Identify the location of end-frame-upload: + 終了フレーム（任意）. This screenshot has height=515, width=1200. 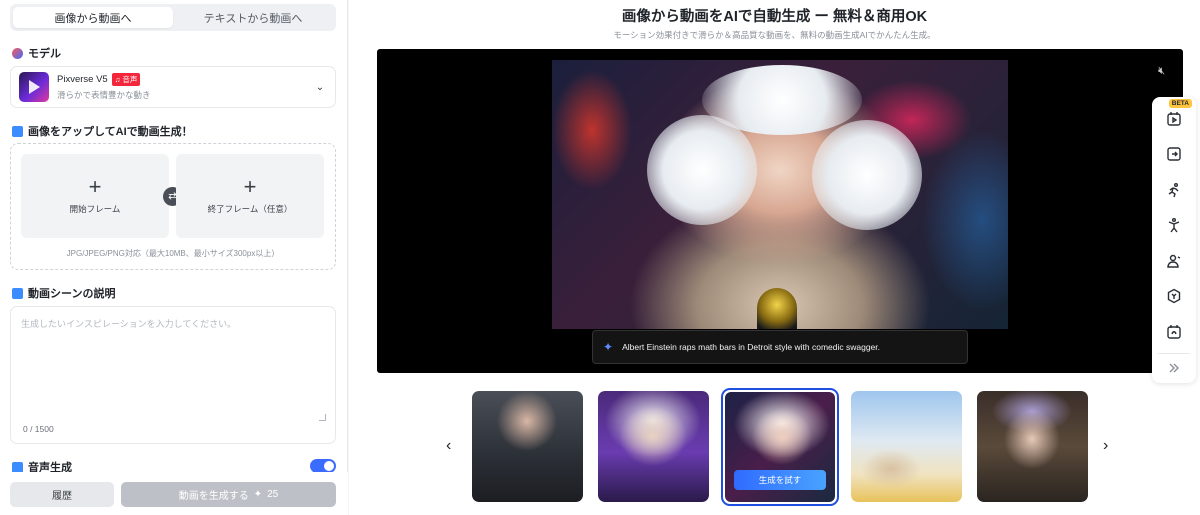
(250, 196).